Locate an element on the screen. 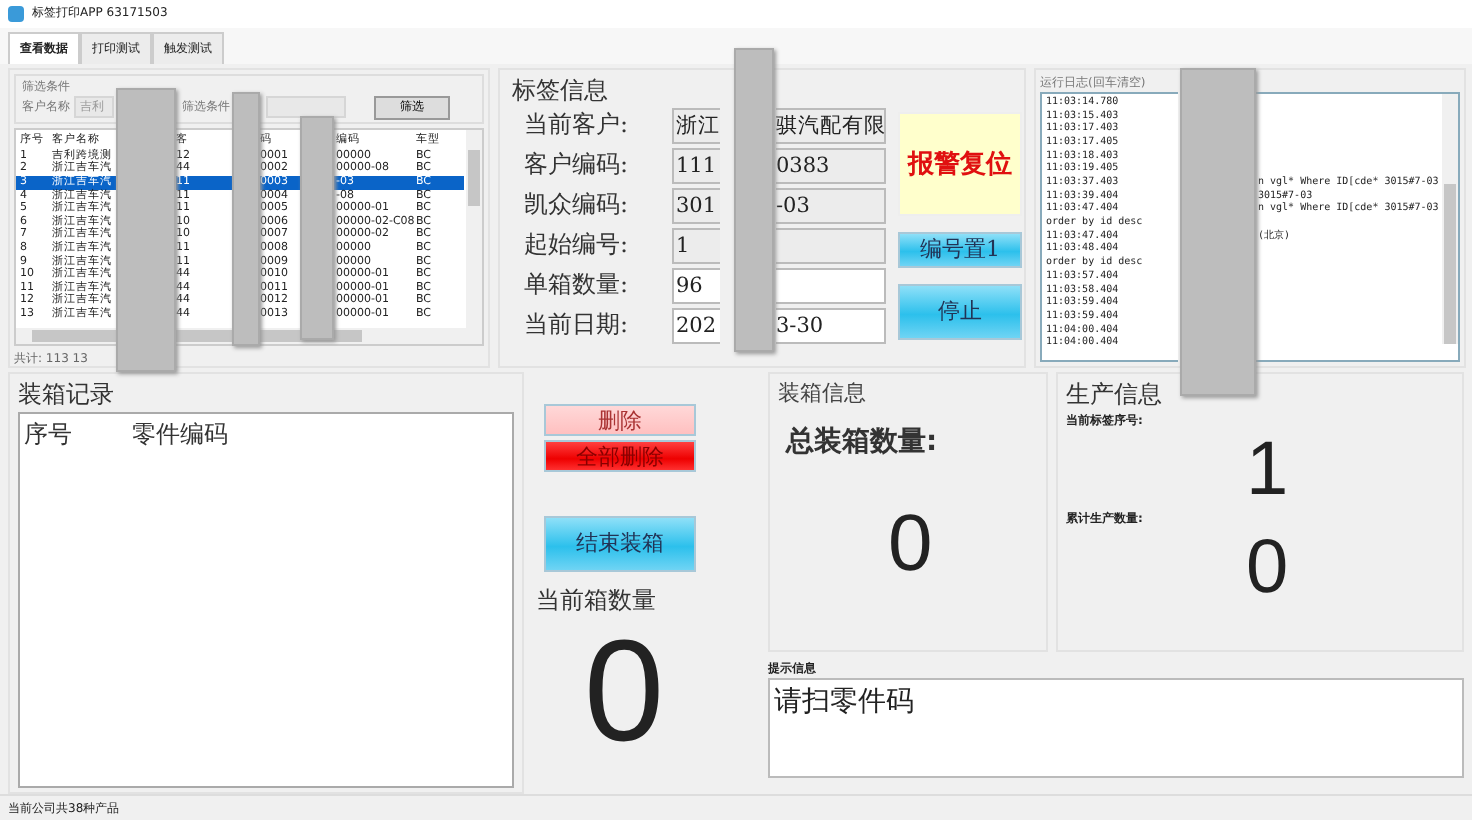 The width and height of the screenshot is (1472, 820). action-button: 停止 is located at coordinates (960, 311).